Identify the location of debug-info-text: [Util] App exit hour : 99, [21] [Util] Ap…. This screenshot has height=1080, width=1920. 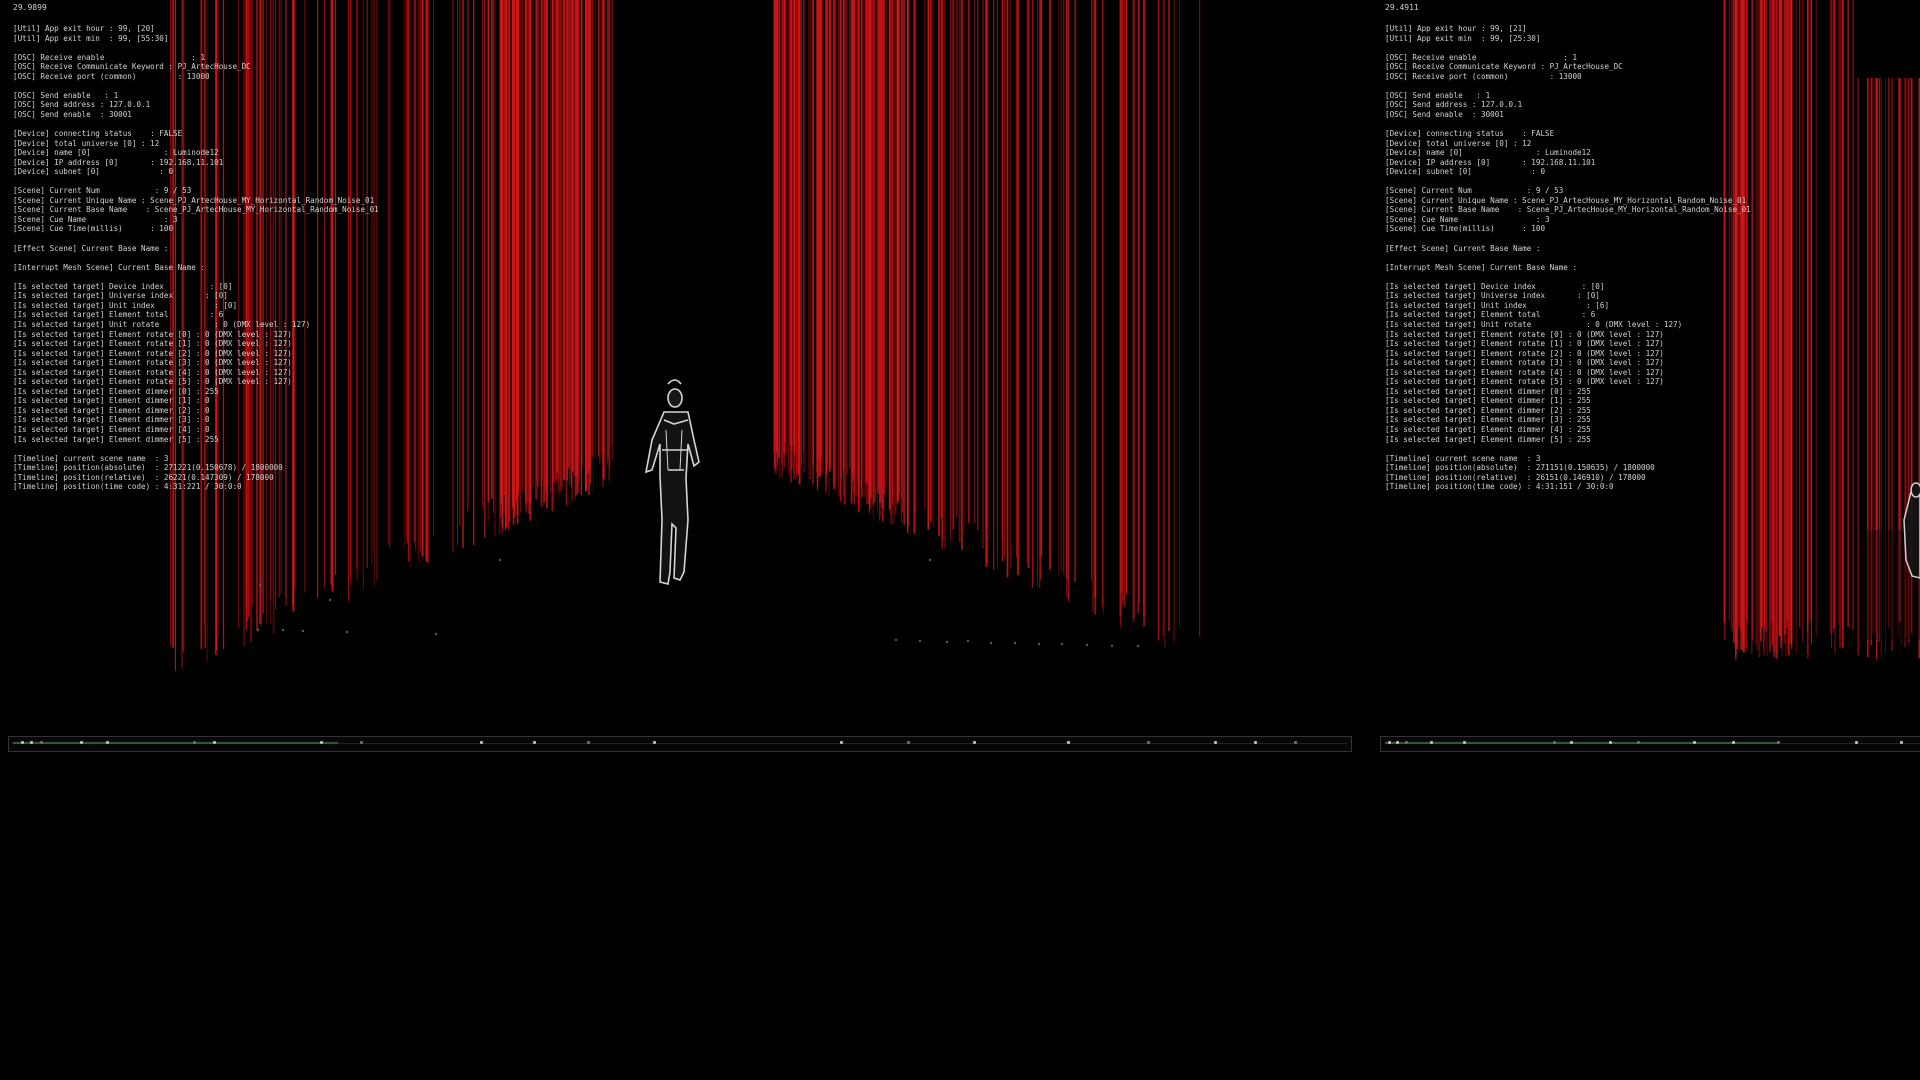
(1568, 258).